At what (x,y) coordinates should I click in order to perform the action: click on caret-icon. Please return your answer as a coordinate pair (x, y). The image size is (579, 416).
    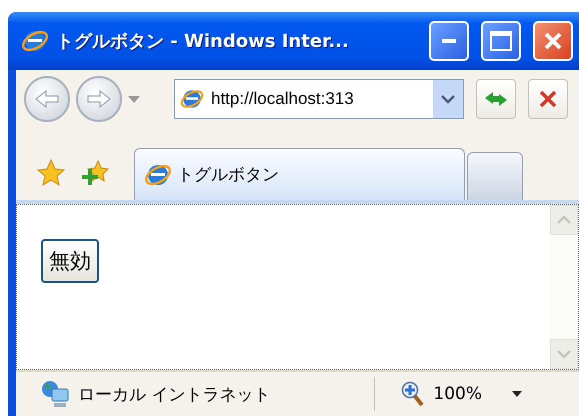
    Looking at the image, I should click on (517, 394).